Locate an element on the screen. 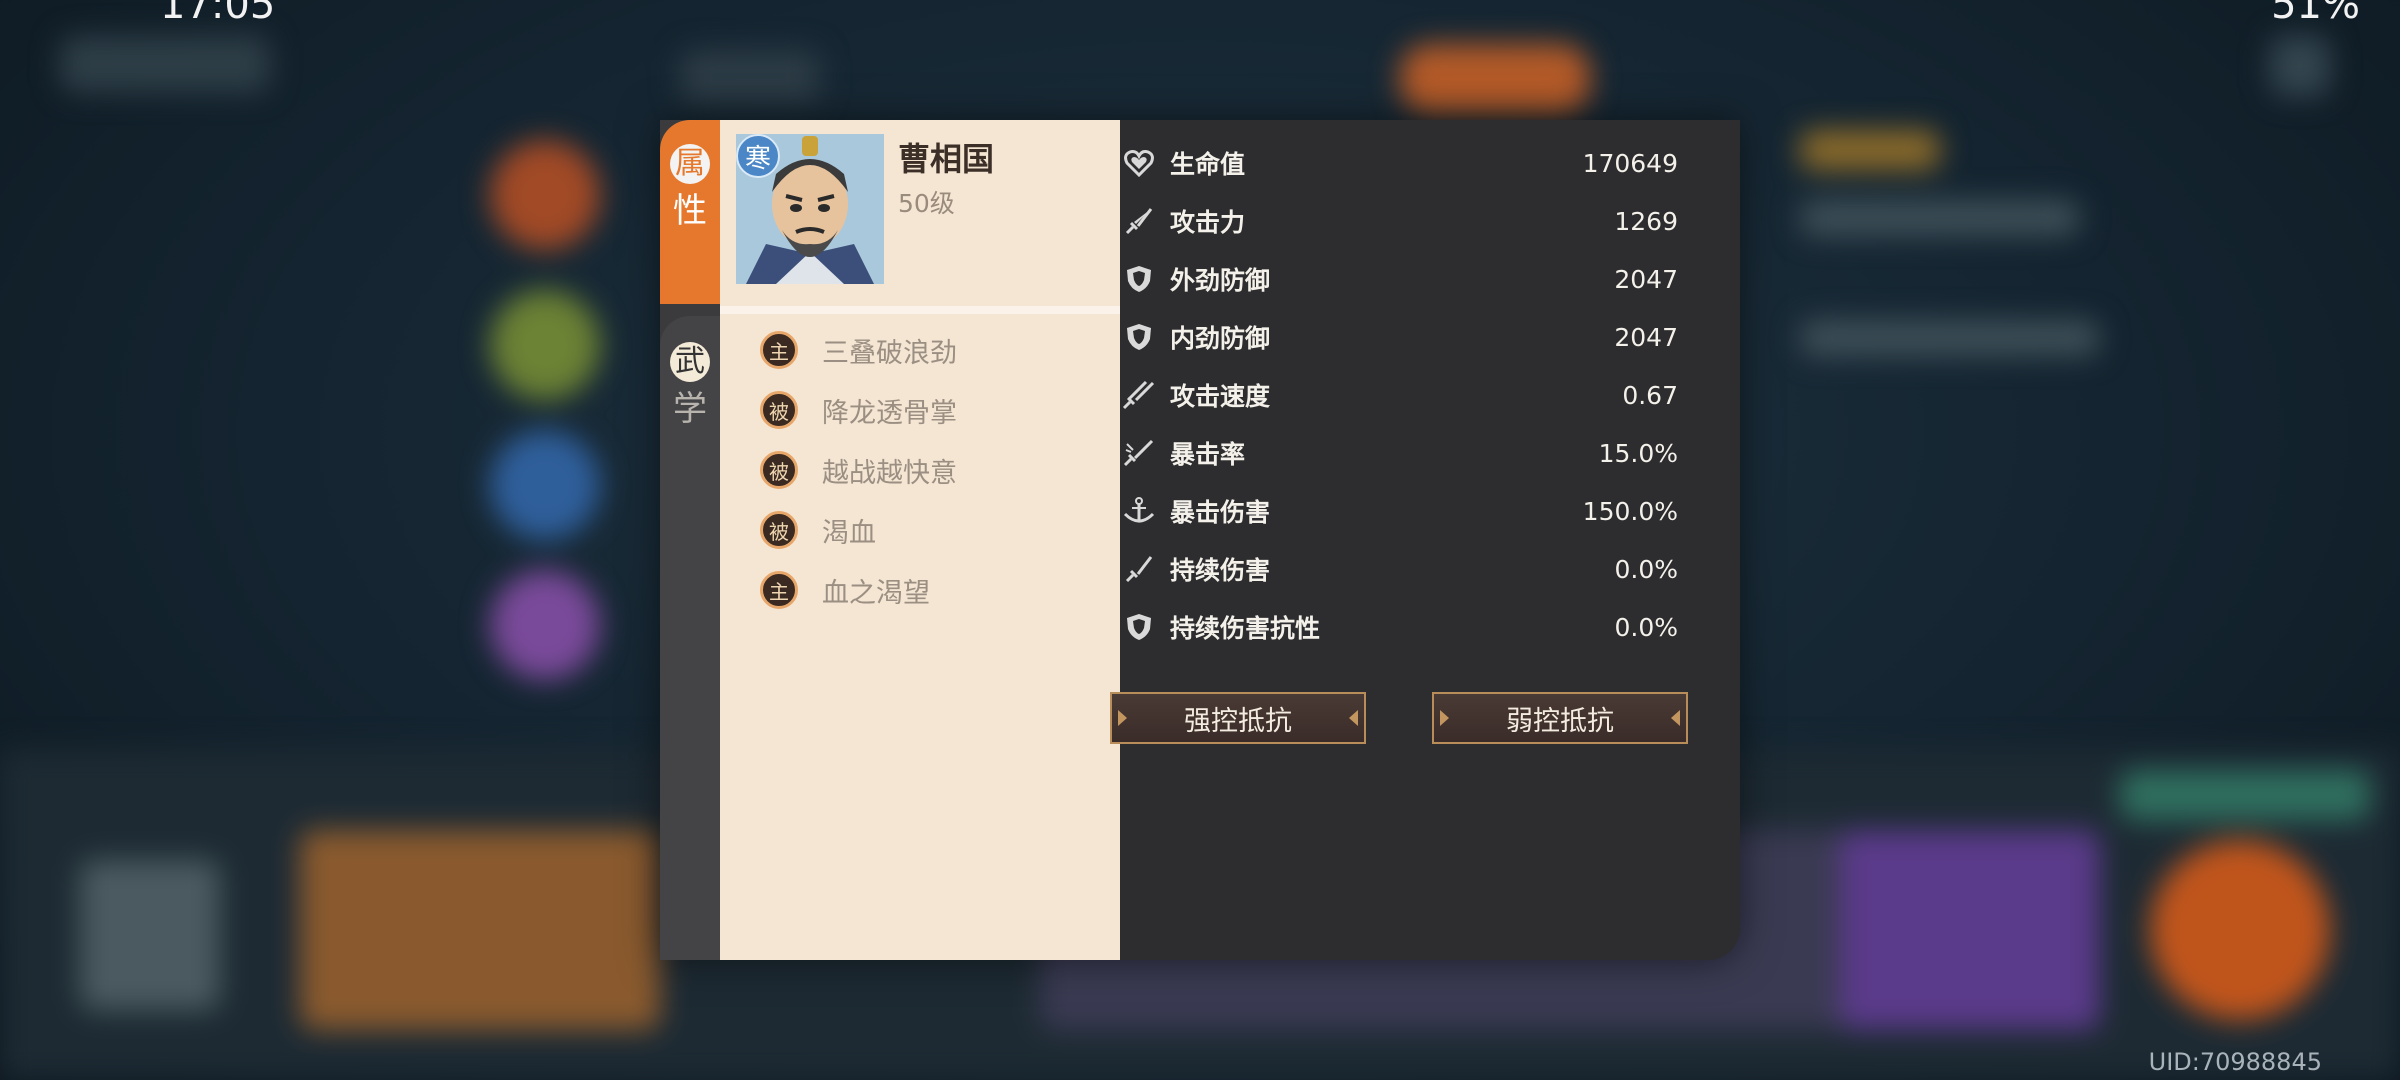  stat-value: 0.67 is located at coordinates (1650, 395).